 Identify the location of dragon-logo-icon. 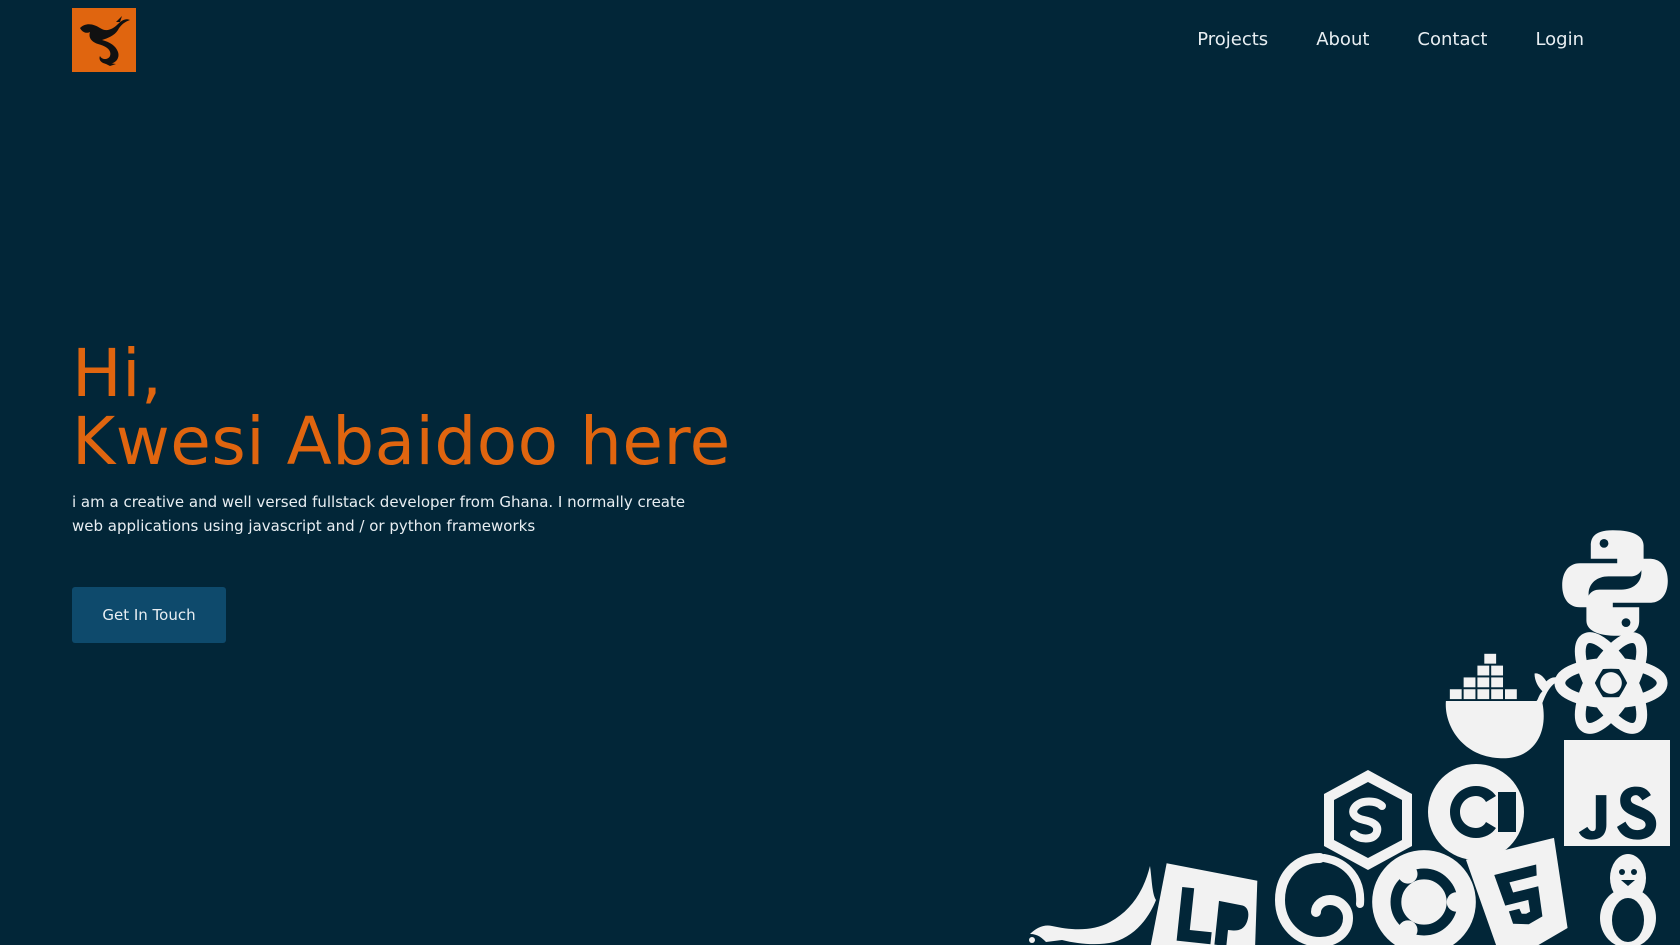
(104, 40).